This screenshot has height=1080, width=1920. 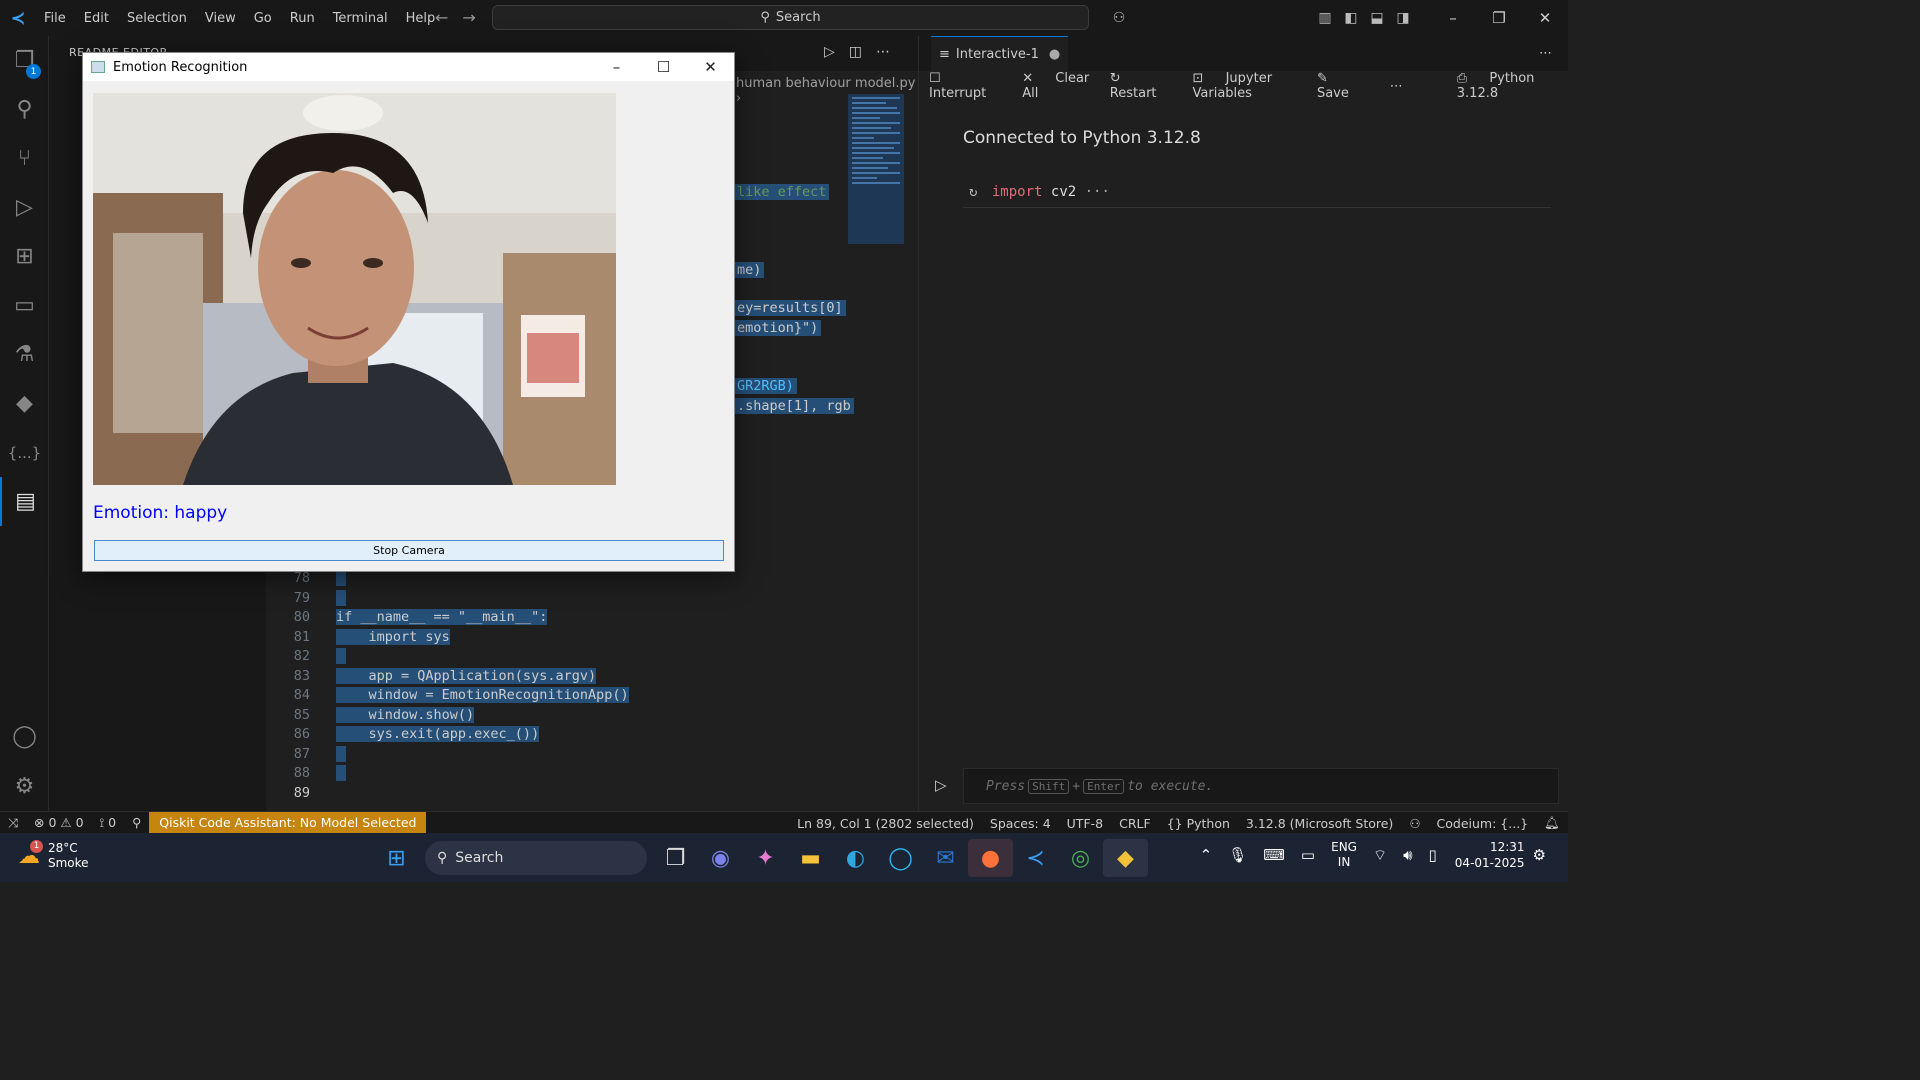 What do you see at coordinates (24, 305) in the screenshot?
I see `remote-explorer-icon: ▭` at bounding box center [24, 305].